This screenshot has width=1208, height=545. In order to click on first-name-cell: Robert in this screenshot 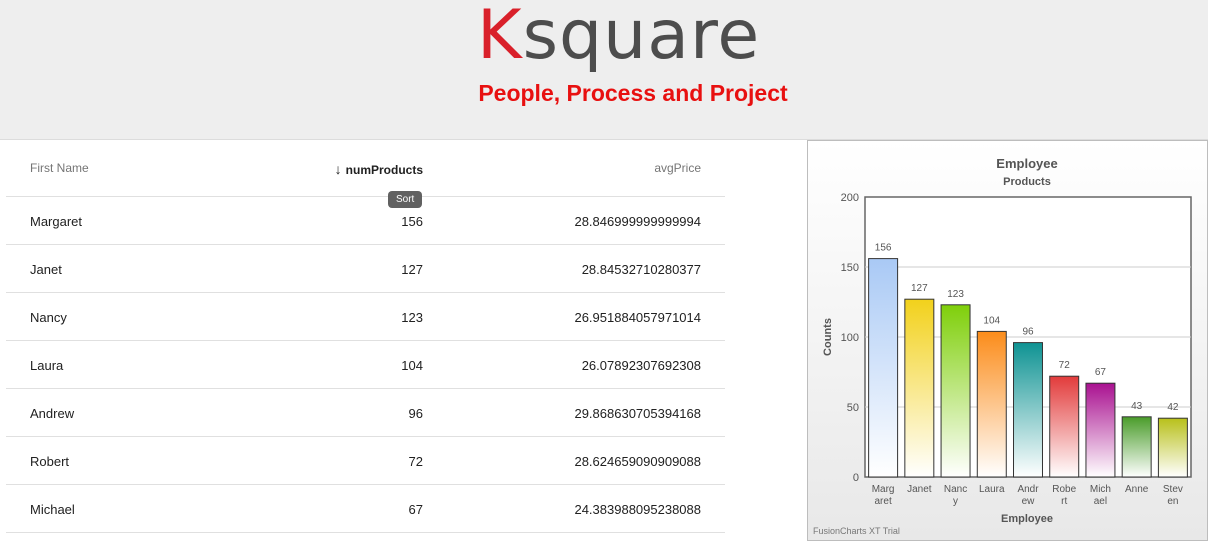, I will do `click(50, 461)`.